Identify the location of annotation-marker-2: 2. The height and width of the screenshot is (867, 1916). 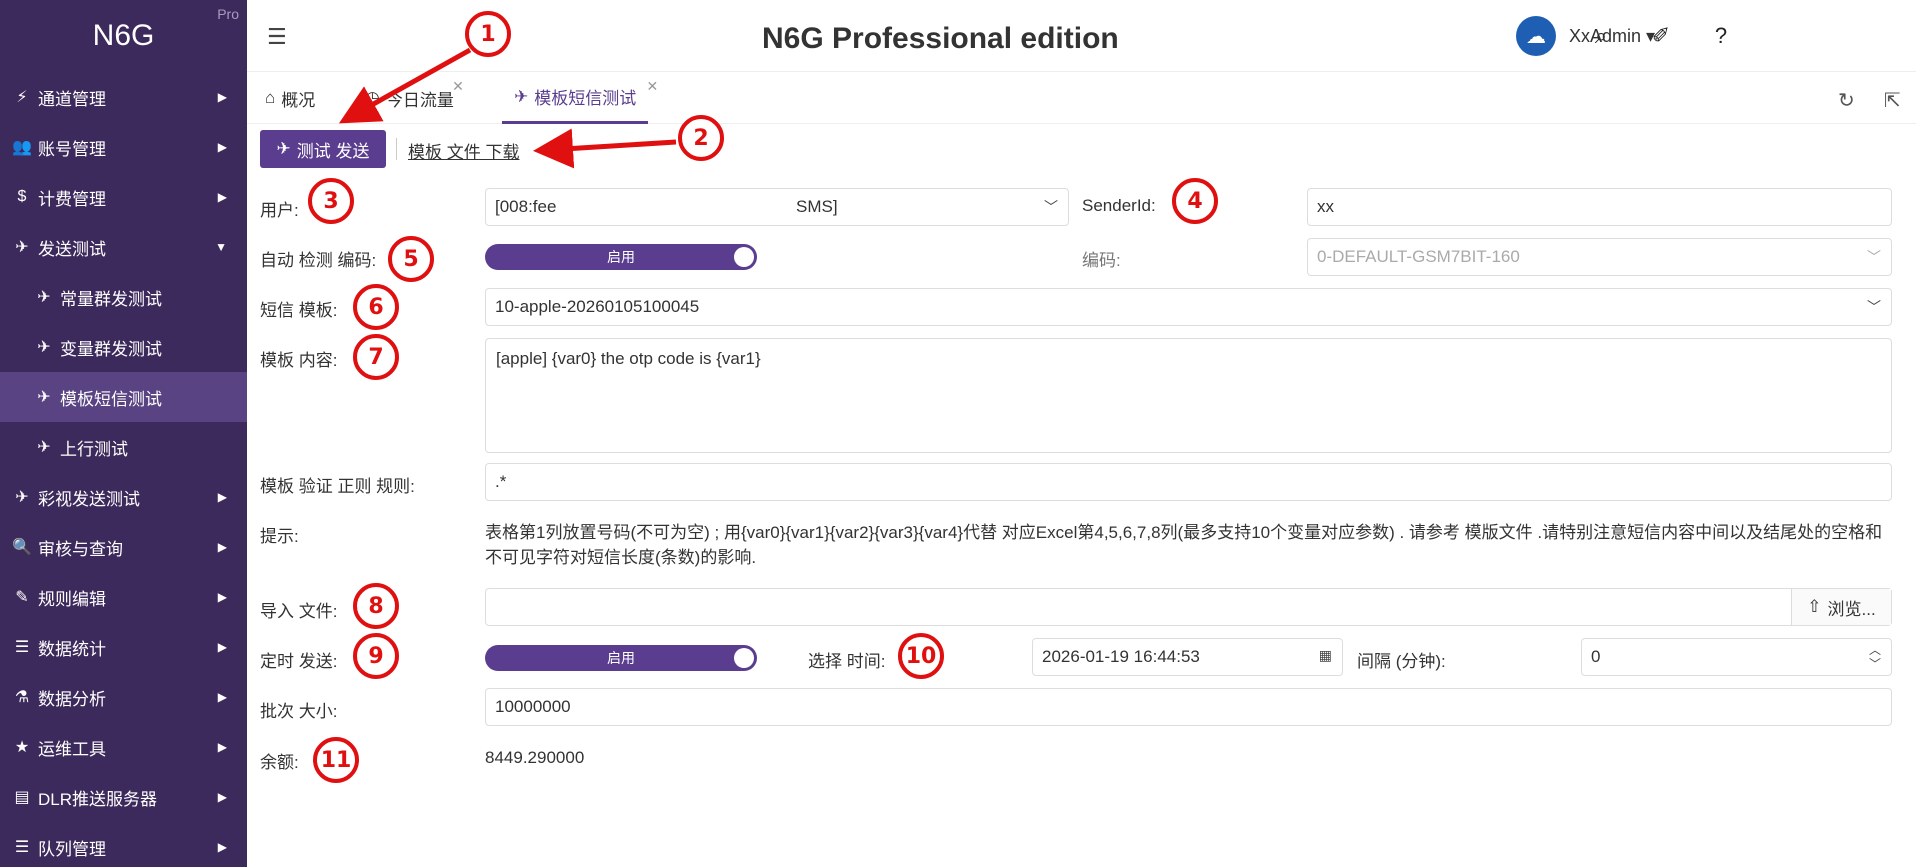
(701, 138).